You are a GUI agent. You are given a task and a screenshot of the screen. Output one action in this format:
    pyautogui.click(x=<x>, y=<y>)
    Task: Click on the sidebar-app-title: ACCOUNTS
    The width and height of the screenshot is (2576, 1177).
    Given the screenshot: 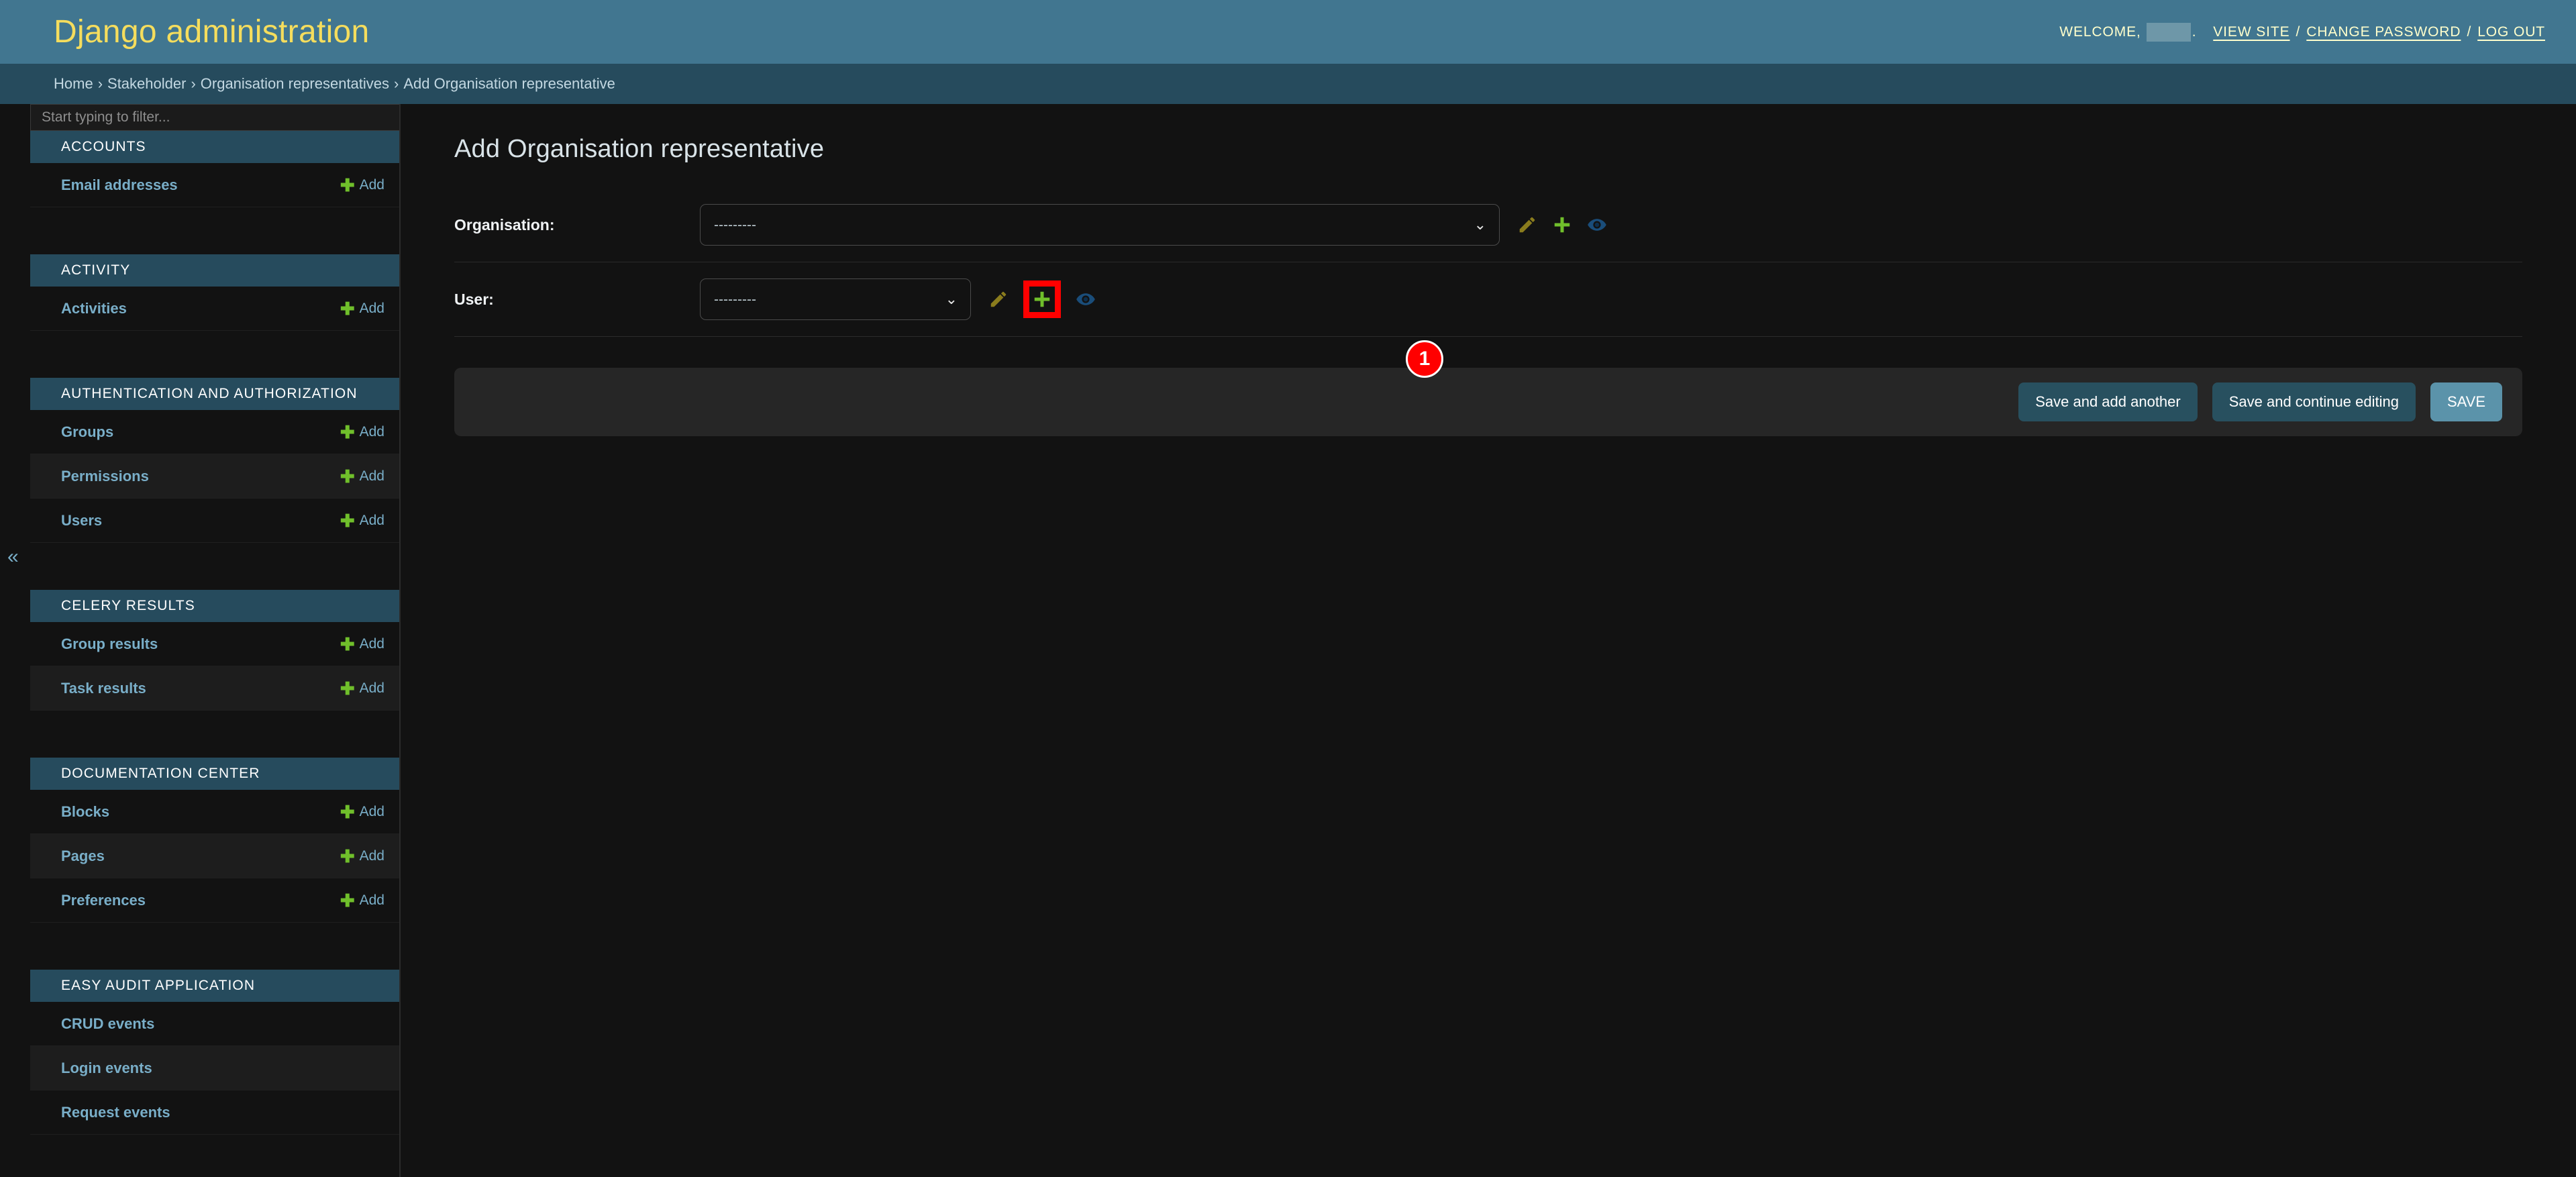 What is the action you would take?
    pyautogui.click(x=214, y=147)
    